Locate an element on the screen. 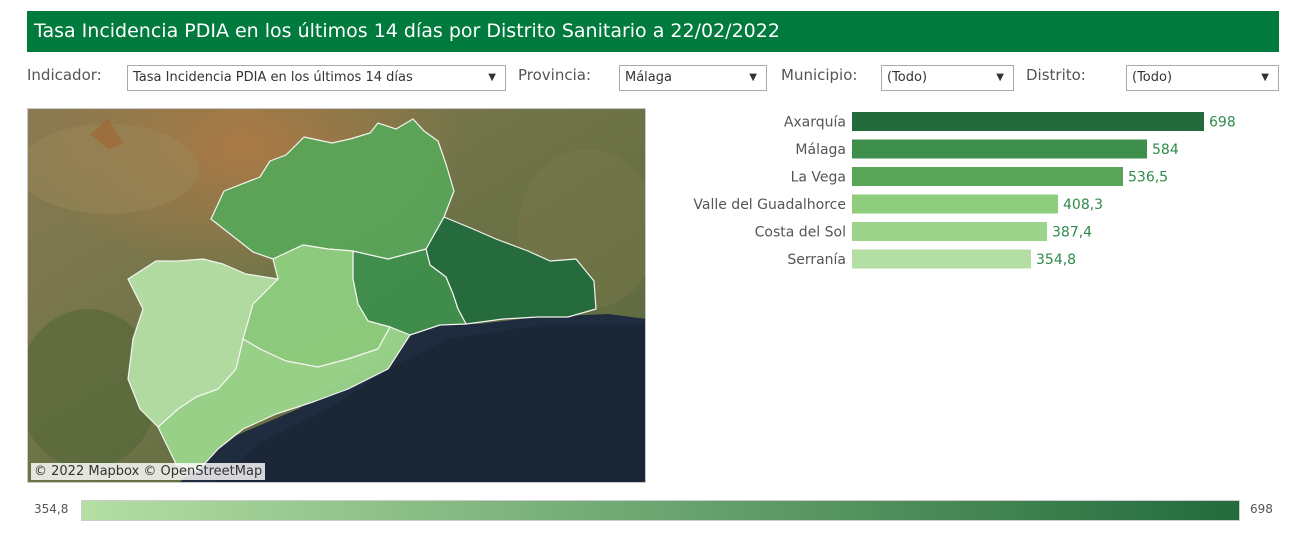  legend-color-ramp is located at coordinates (660, 510).